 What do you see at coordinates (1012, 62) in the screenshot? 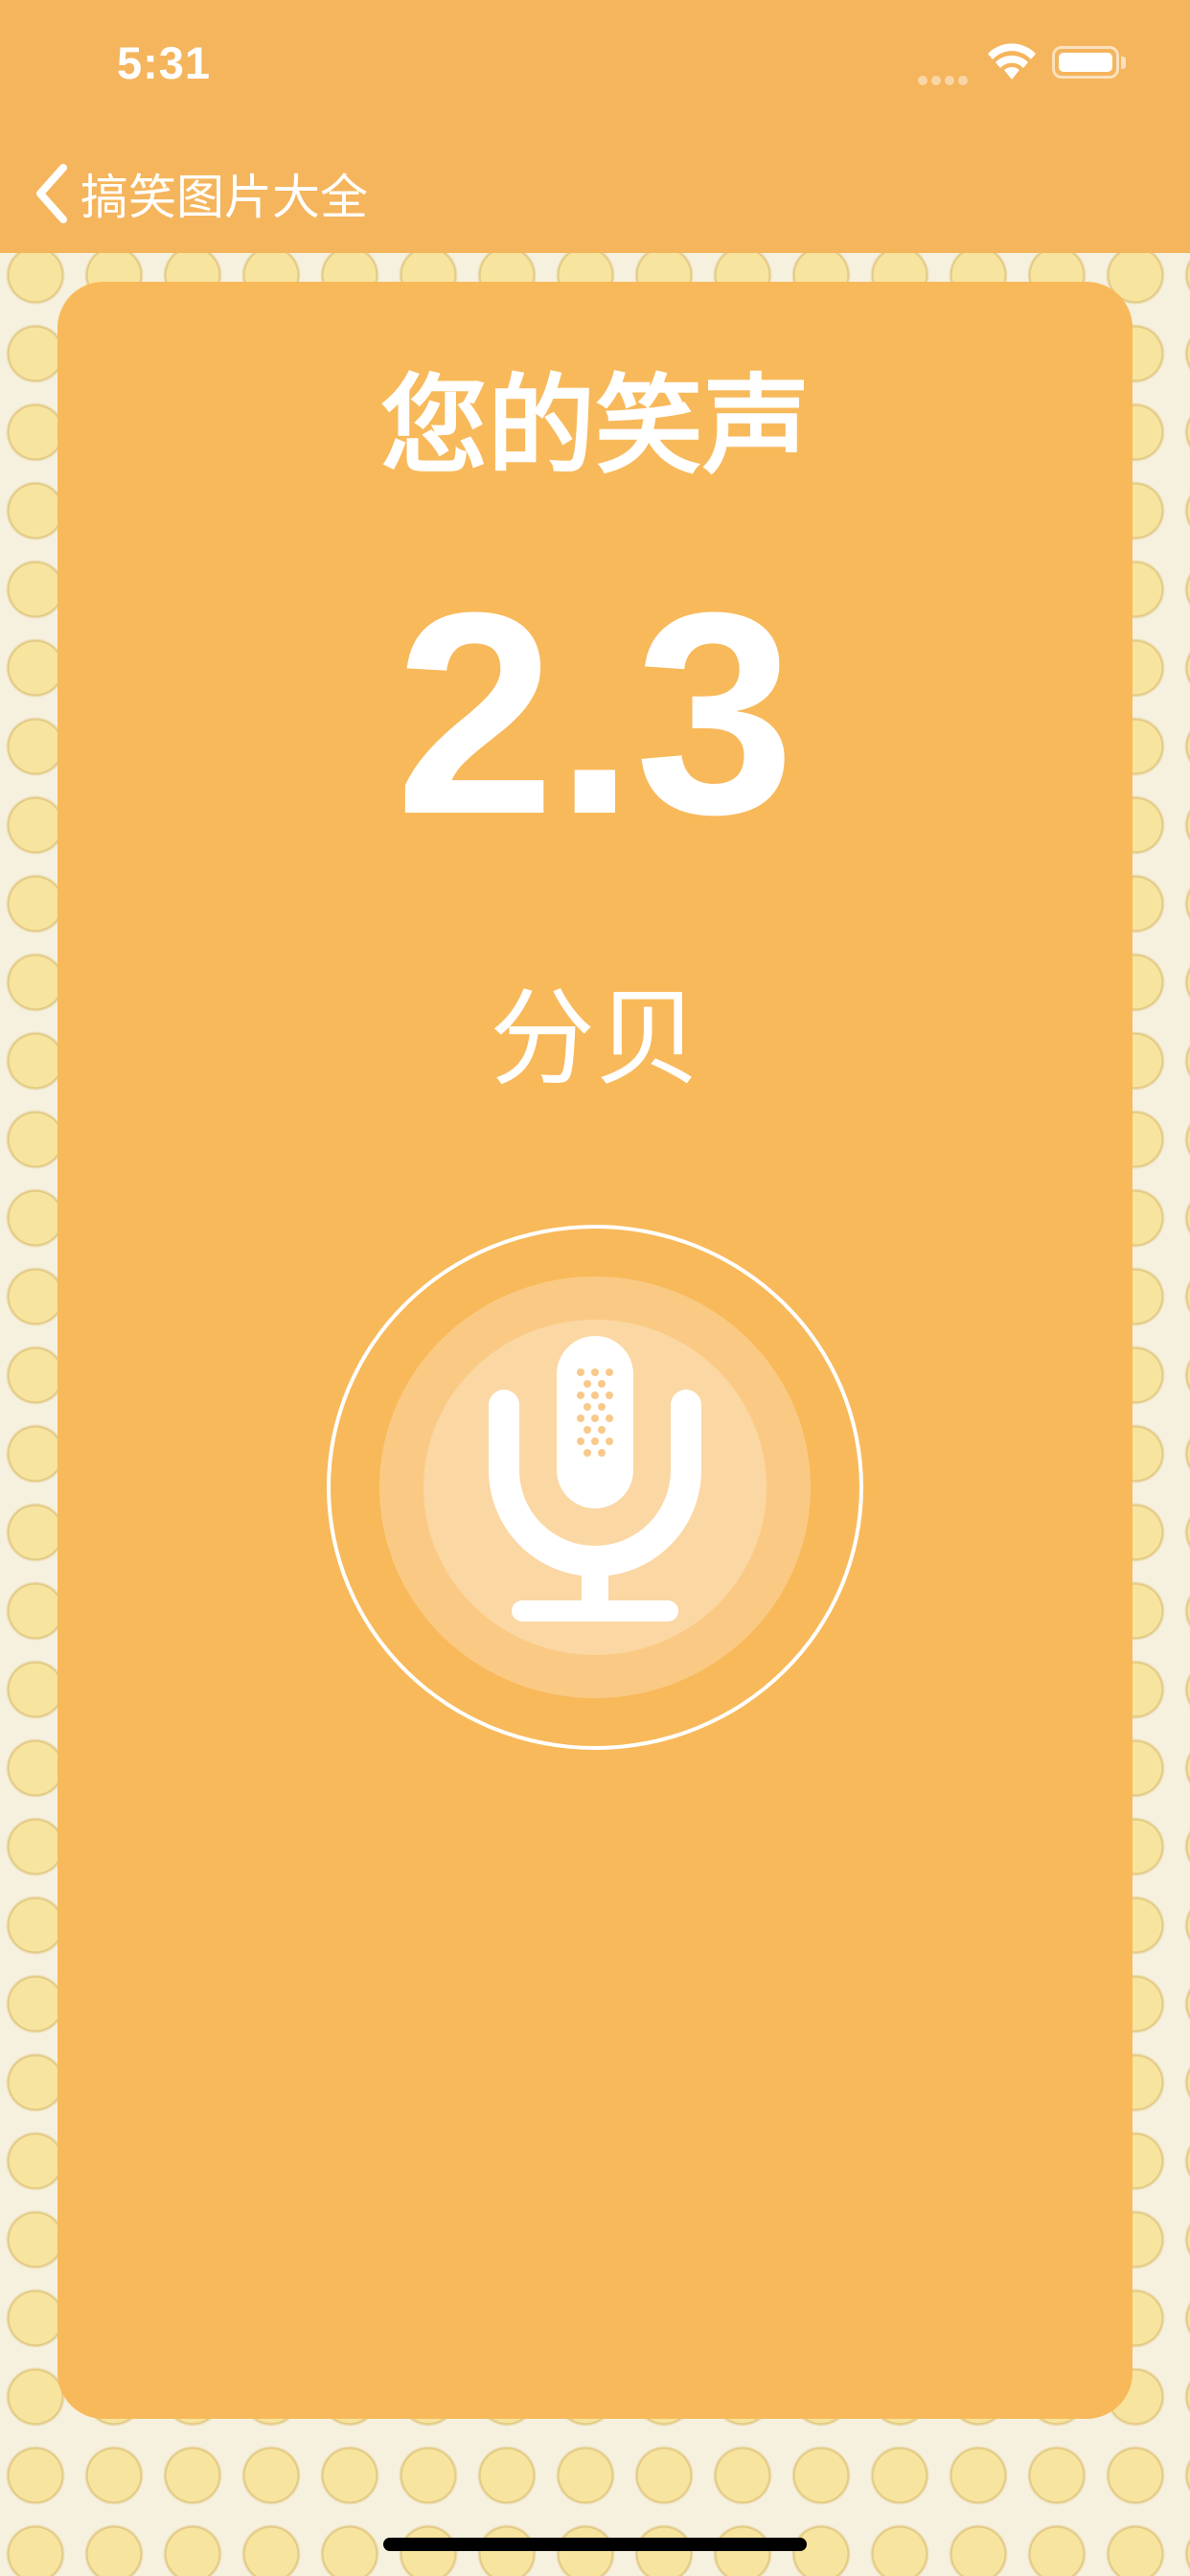
I see `wifi-icon` at bounding box center [1012, 62].